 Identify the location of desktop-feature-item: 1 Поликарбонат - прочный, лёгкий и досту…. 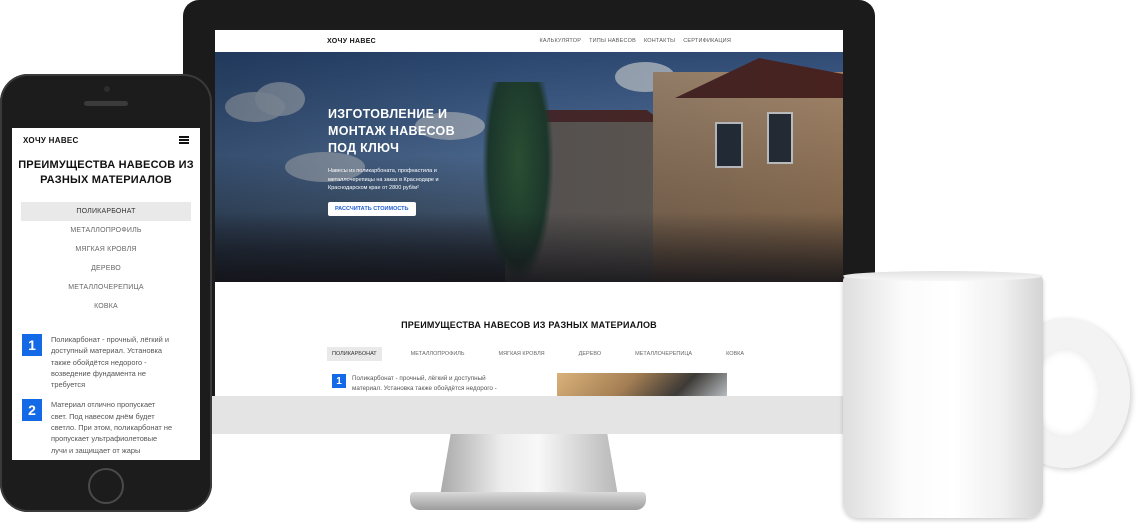
(427, 383).